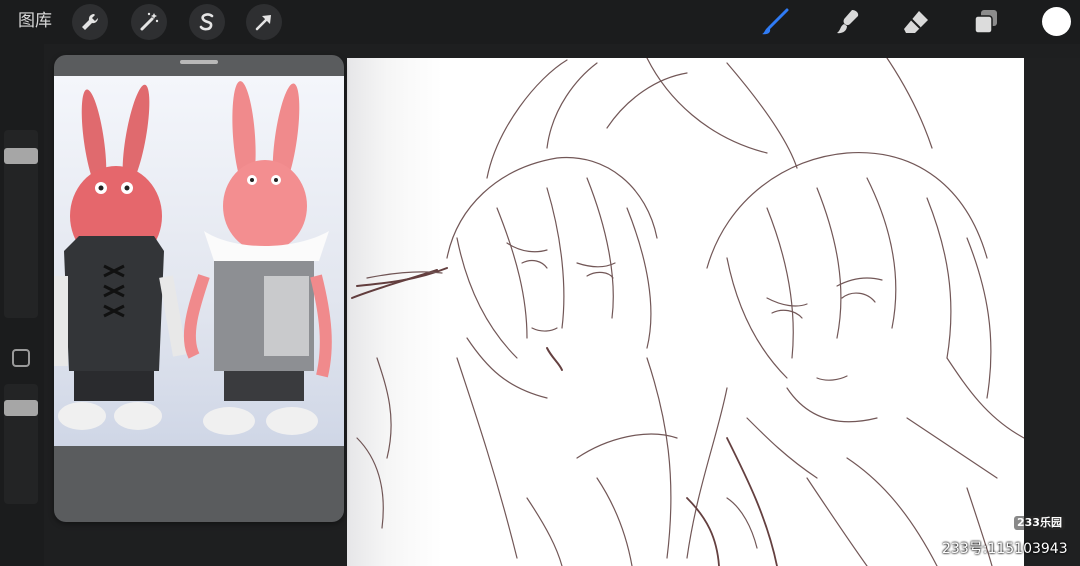 Image resolution: width=1080 pixels, height=566 pixels. I want to click on left-sidebar, so click(22, 305).